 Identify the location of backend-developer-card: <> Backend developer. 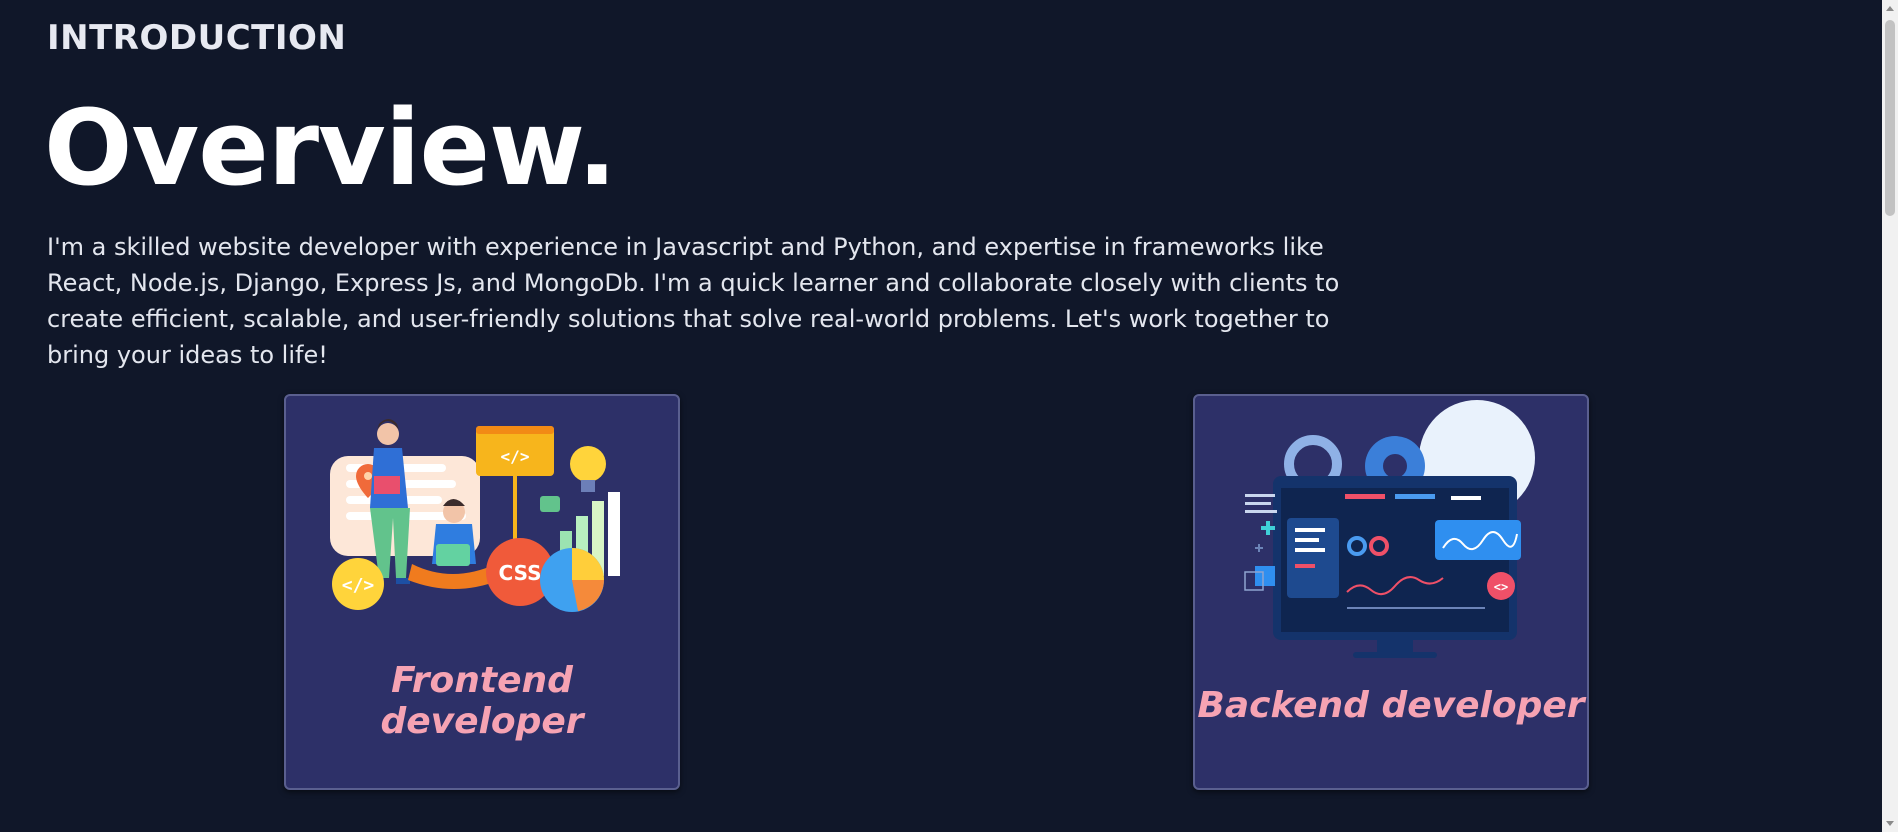
(1391, 592).